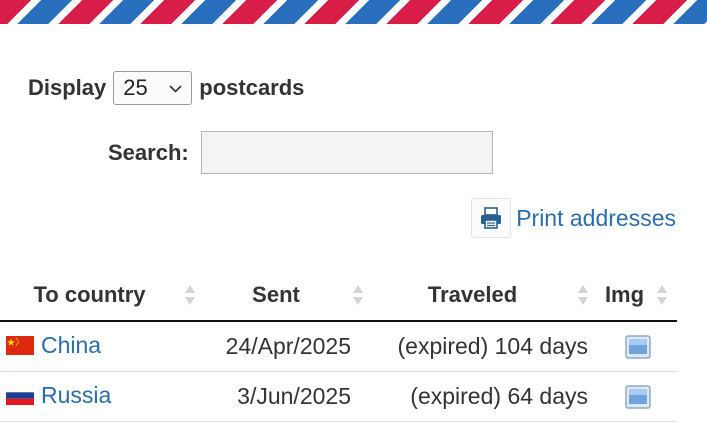 Image resolution: width=707 pixels, height=423 pixels. Describe the element at coordinates (71, 344) in the screenshot. I see `country-name: China` at that location.